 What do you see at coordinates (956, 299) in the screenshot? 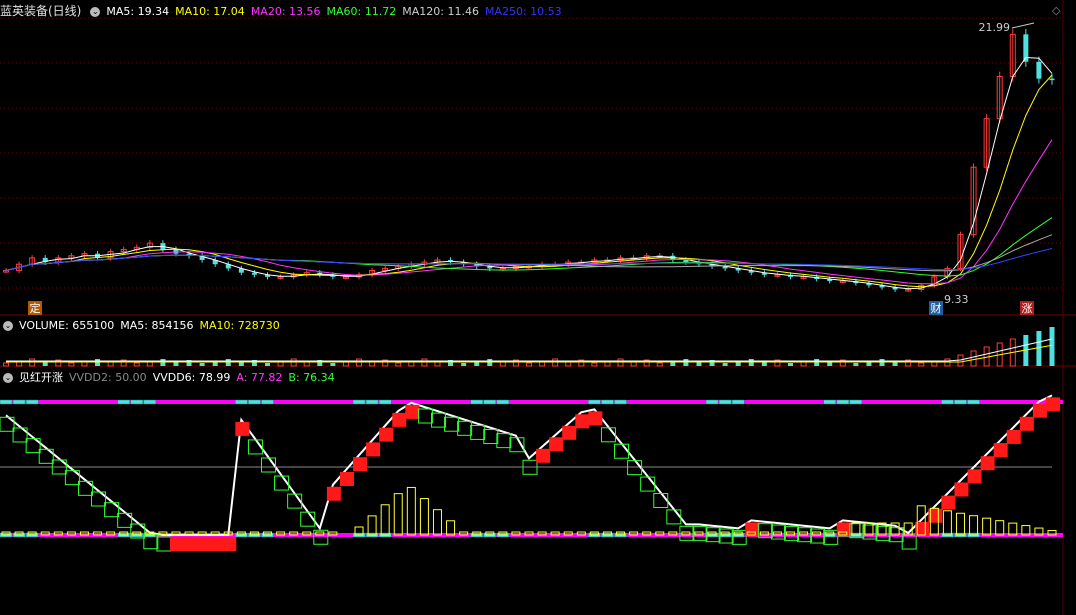
I see `low-price-label: 9.33` at bounding box center [956, 299].